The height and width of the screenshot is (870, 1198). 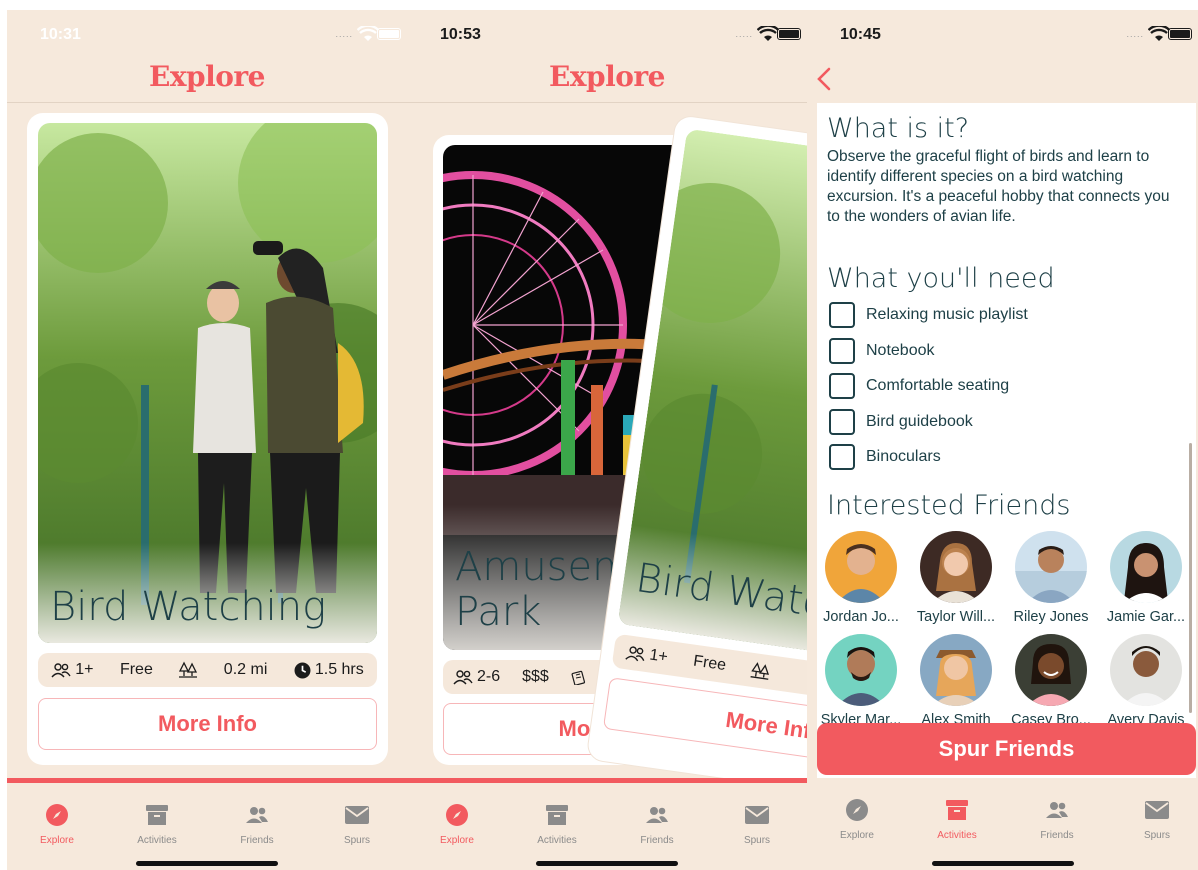 What do you see at coordinates (207, 76) in the screenshot?
I see `page-title: Explore` at bounding box center [207, 76].